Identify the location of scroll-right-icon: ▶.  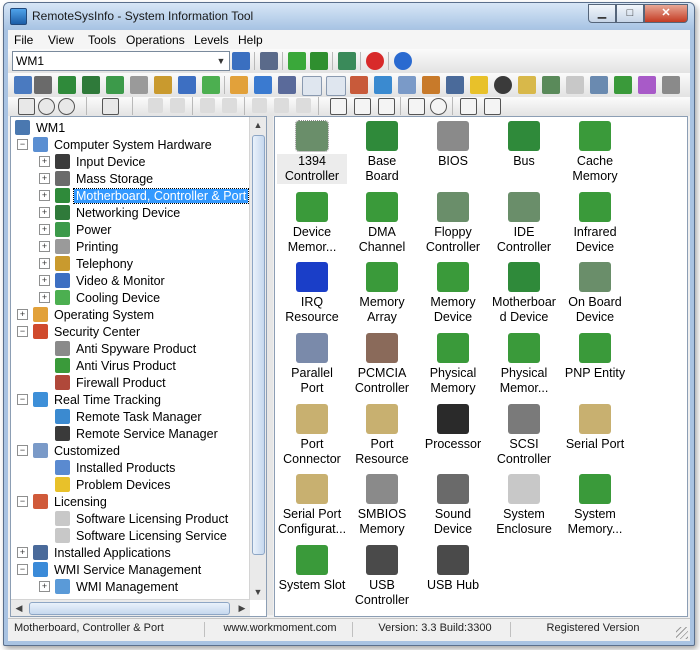
(242, 608).